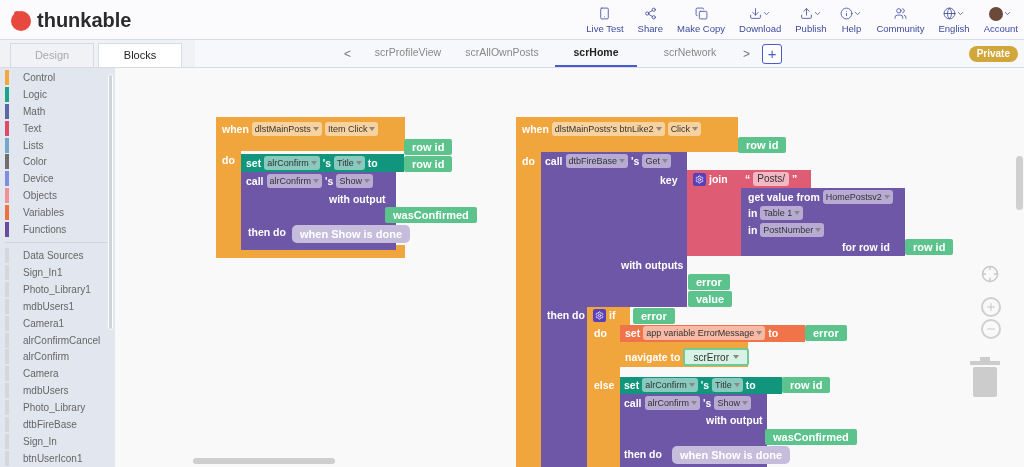  Describe the element at coordinates (1019, 183) in the screenshot. I see `vertical-scrollbar` at that location.